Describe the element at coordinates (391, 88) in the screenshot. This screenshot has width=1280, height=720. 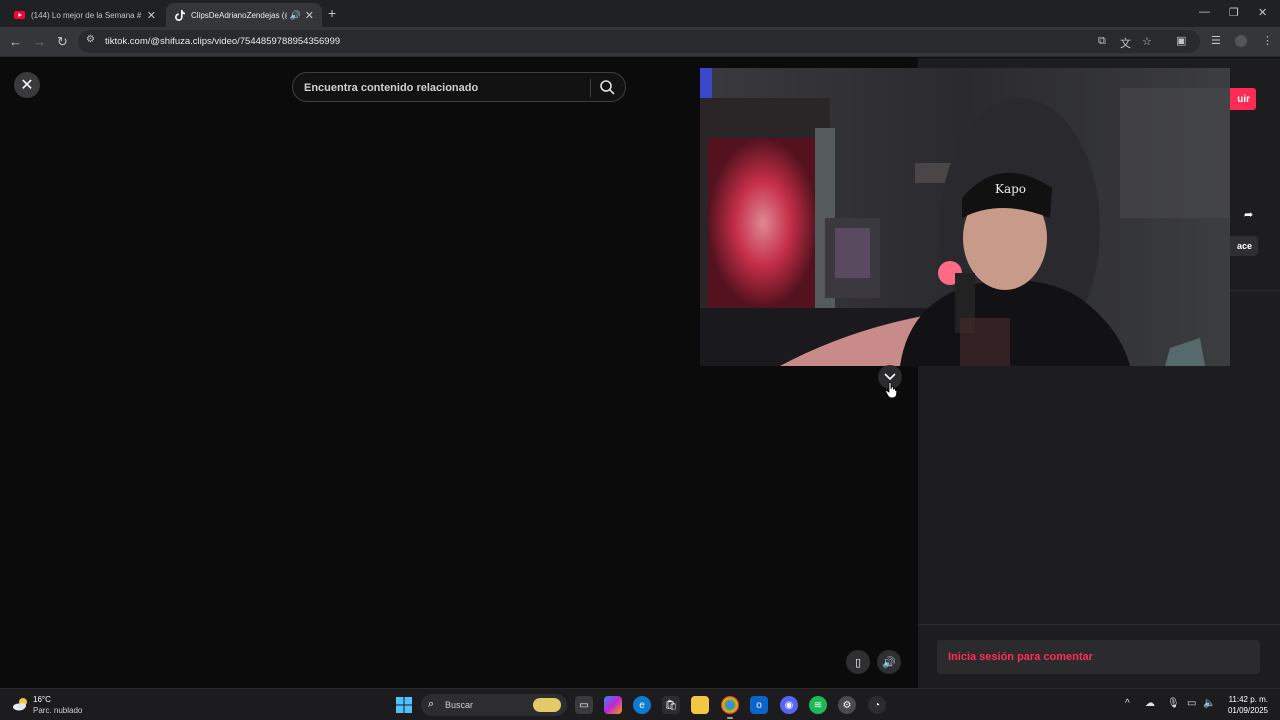
I see `search-placeholder: Encuentra contenido relacionado` at that location.